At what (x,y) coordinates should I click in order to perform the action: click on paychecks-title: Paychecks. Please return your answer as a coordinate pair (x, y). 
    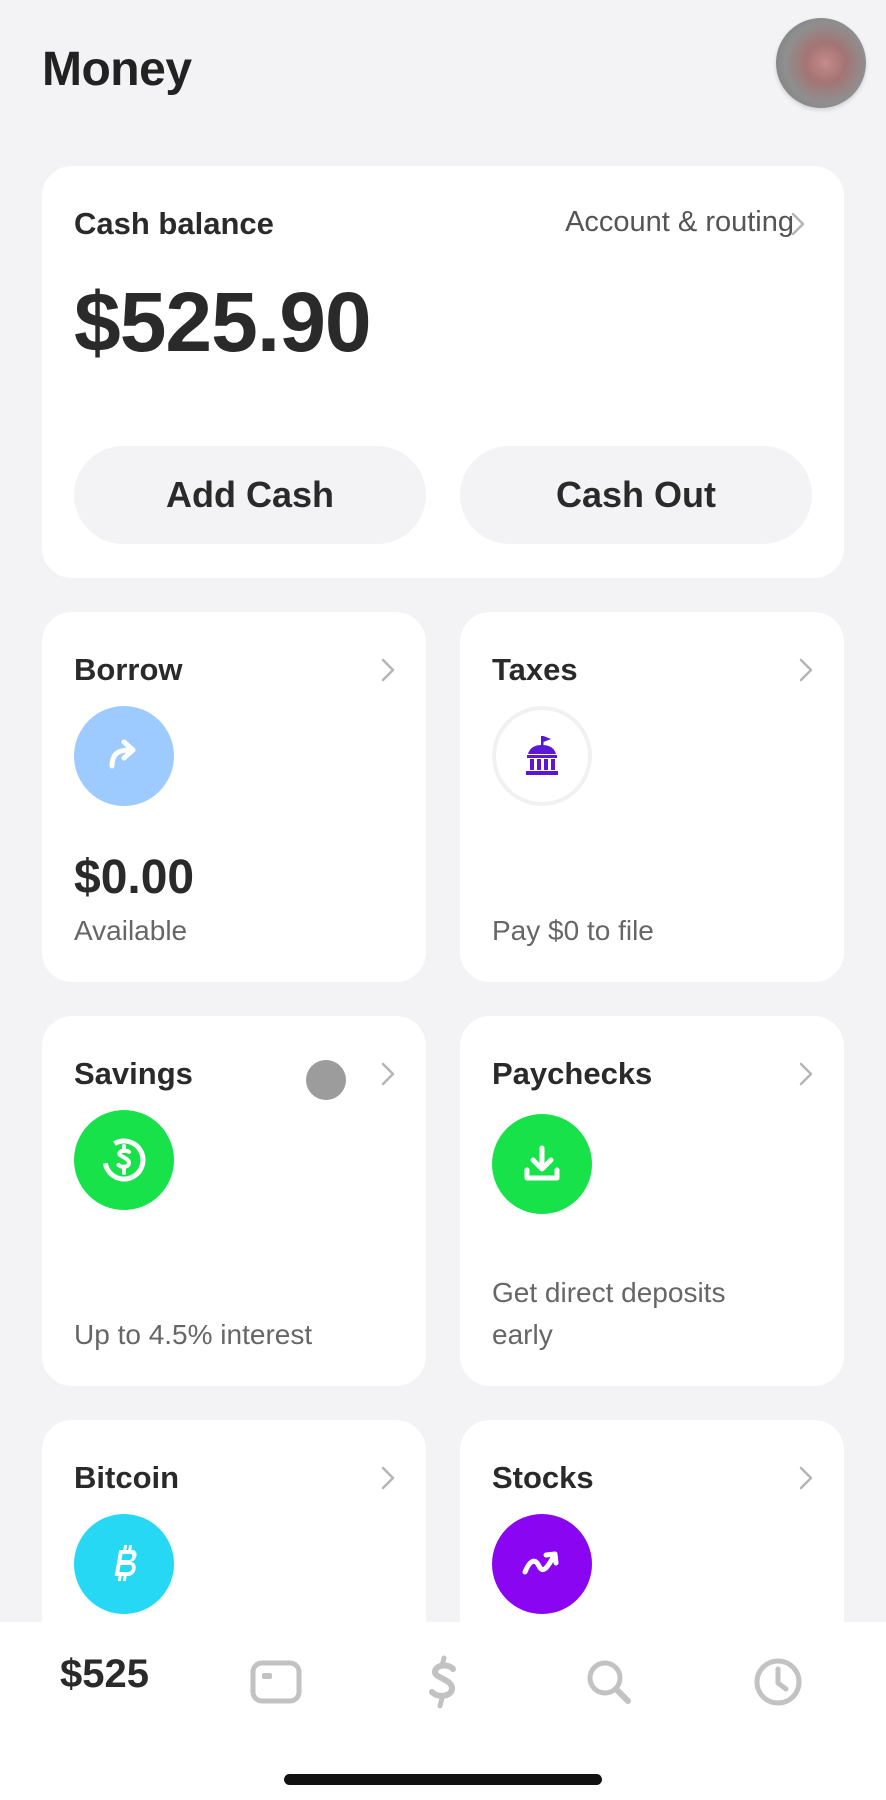
    Looking at the image, I should click on (572, 1073).